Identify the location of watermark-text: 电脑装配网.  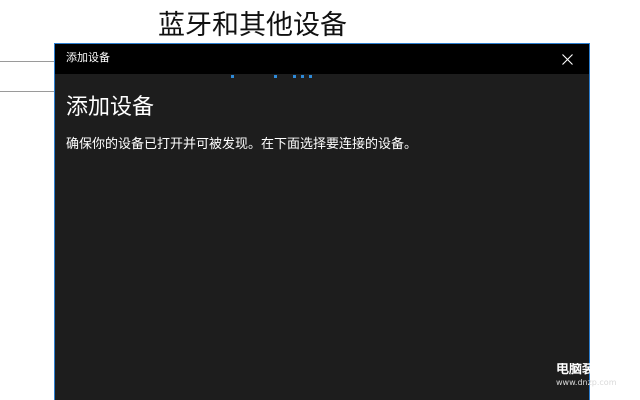
(589, 370).